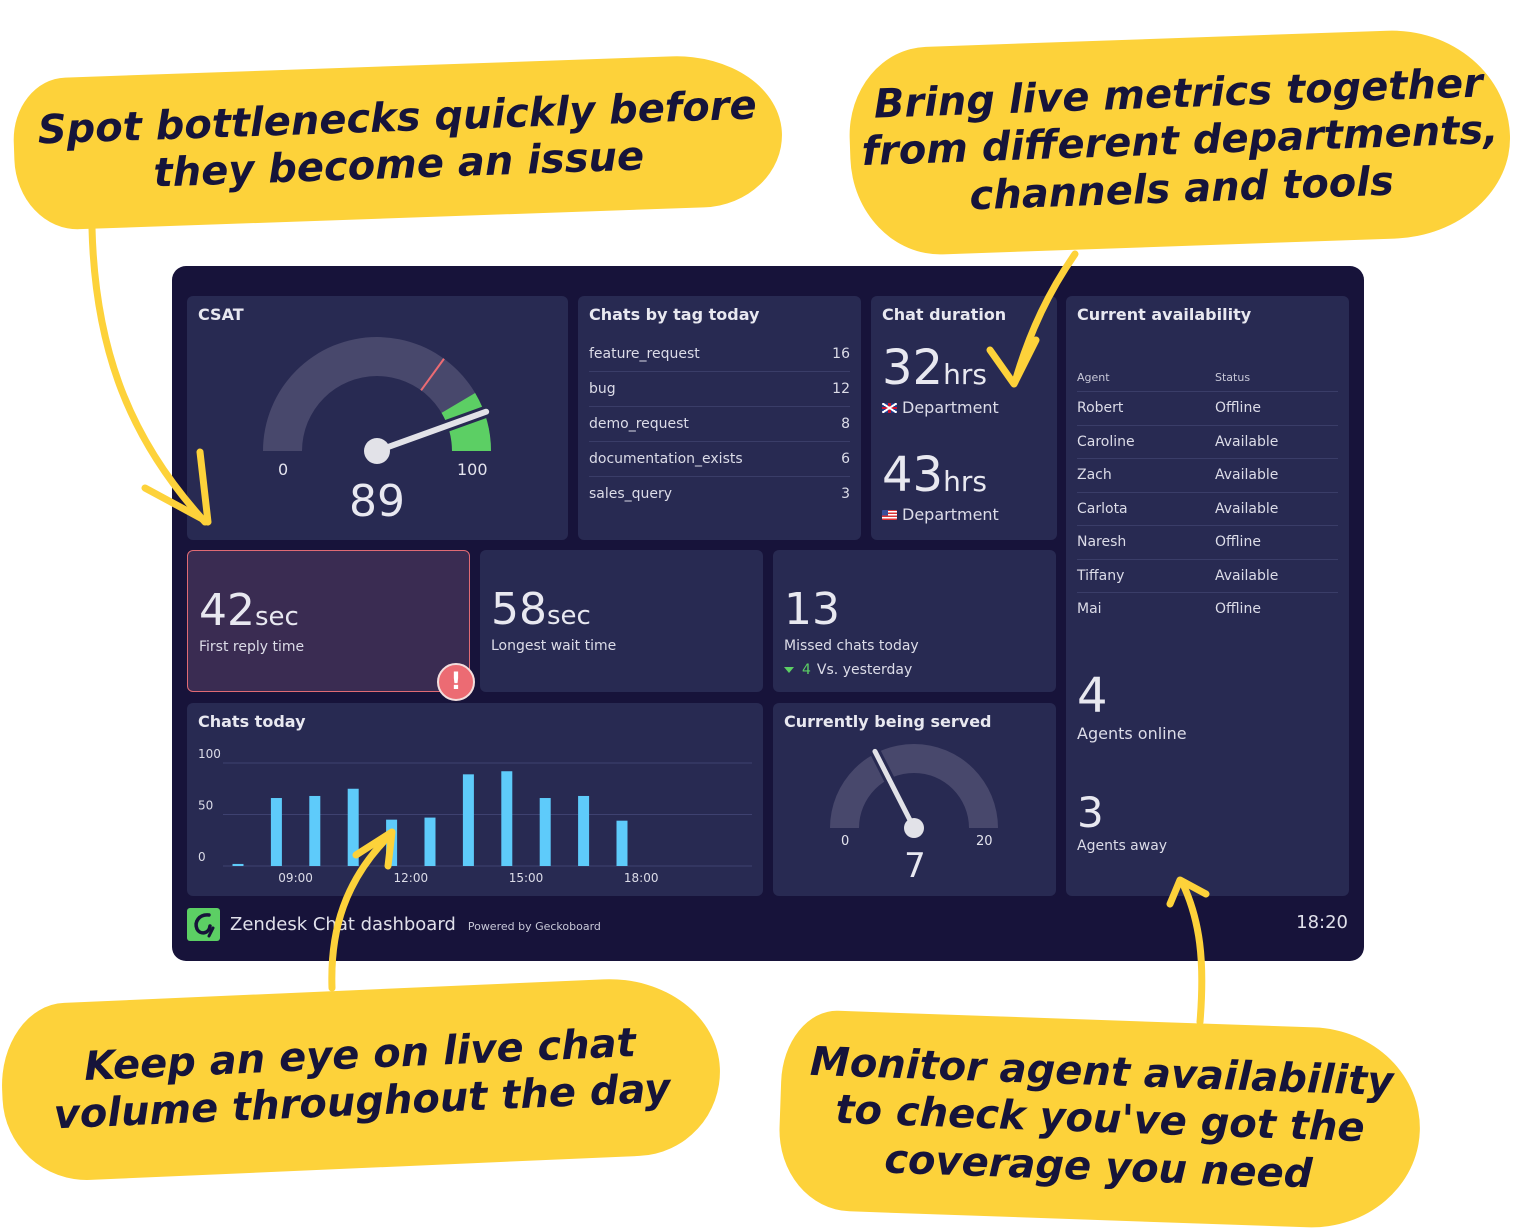  What do you see at coordinates (1207, 509) in the screenshot?
I see `table-row: Carlota Available` at bounding box center [1207, 509].